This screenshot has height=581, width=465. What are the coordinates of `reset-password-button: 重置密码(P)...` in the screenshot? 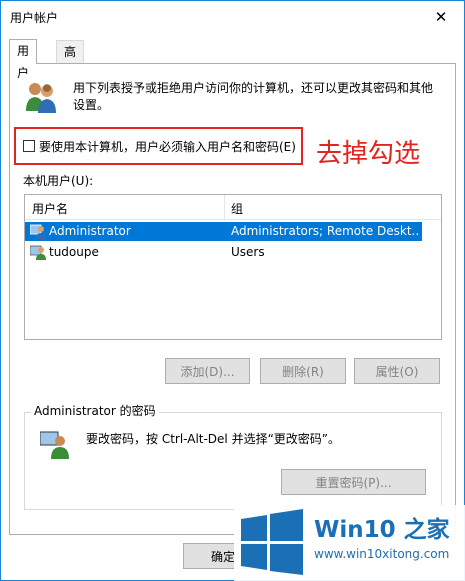 It's located at (353, 482).